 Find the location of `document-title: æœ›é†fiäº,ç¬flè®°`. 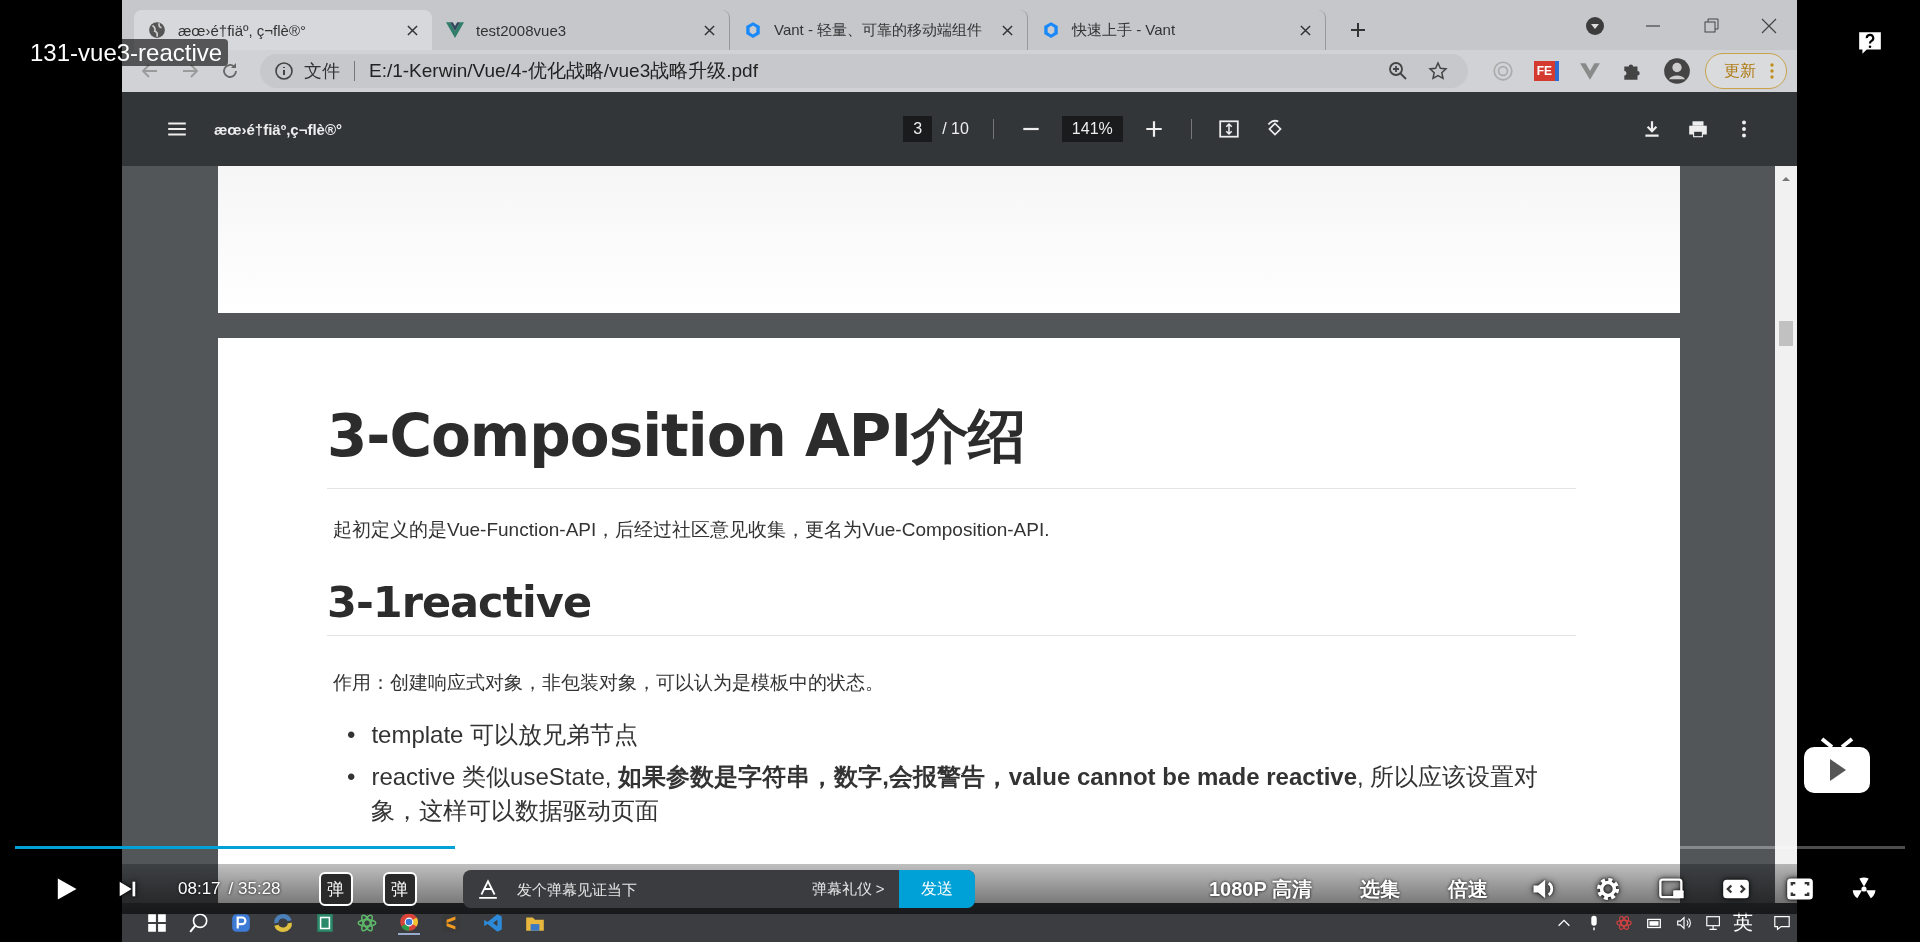

document-title: æœ›é†fiäº,ç¬flè®° is located at coordinates (278, 129).